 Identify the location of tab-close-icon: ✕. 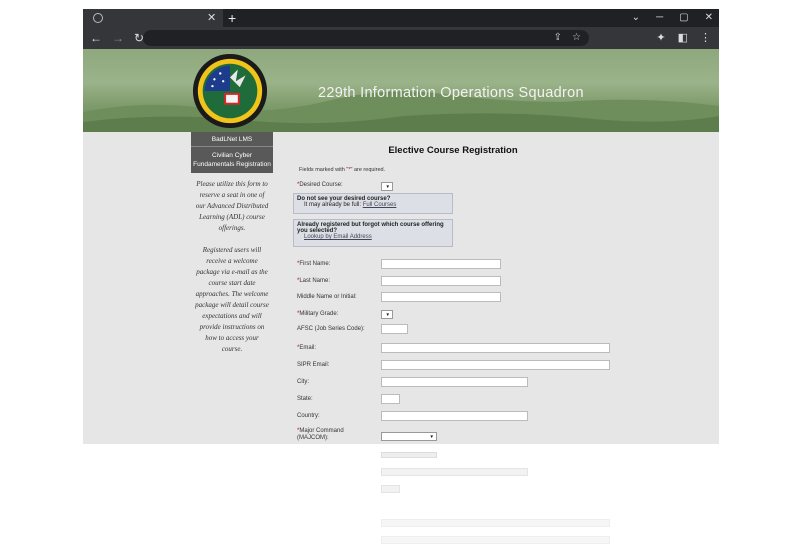
(211, 17).